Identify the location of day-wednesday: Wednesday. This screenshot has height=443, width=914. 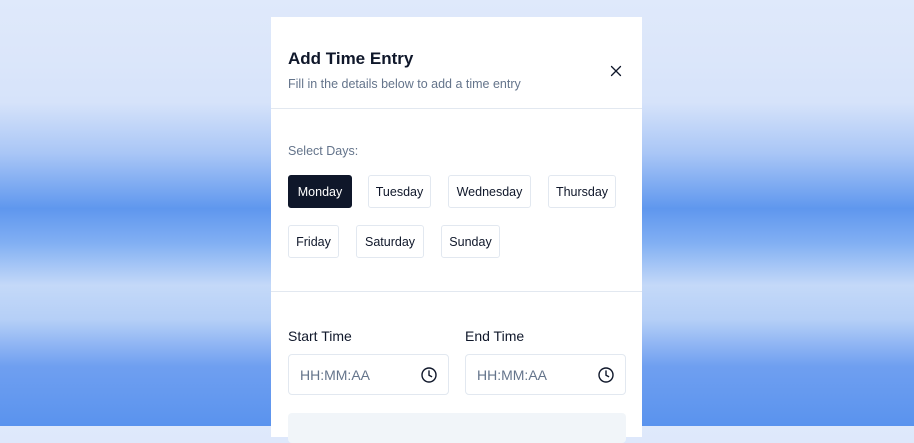
(489, 191).